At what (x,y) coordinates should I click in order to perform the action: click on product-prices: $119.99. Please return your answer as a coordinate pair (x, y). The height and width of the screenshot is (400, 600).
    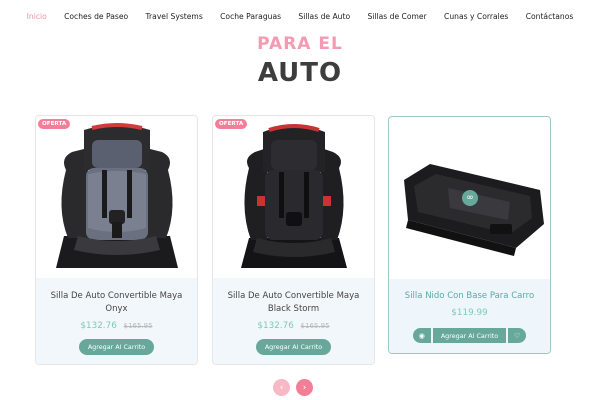
    Looking at the image, I should click on (469, 313).